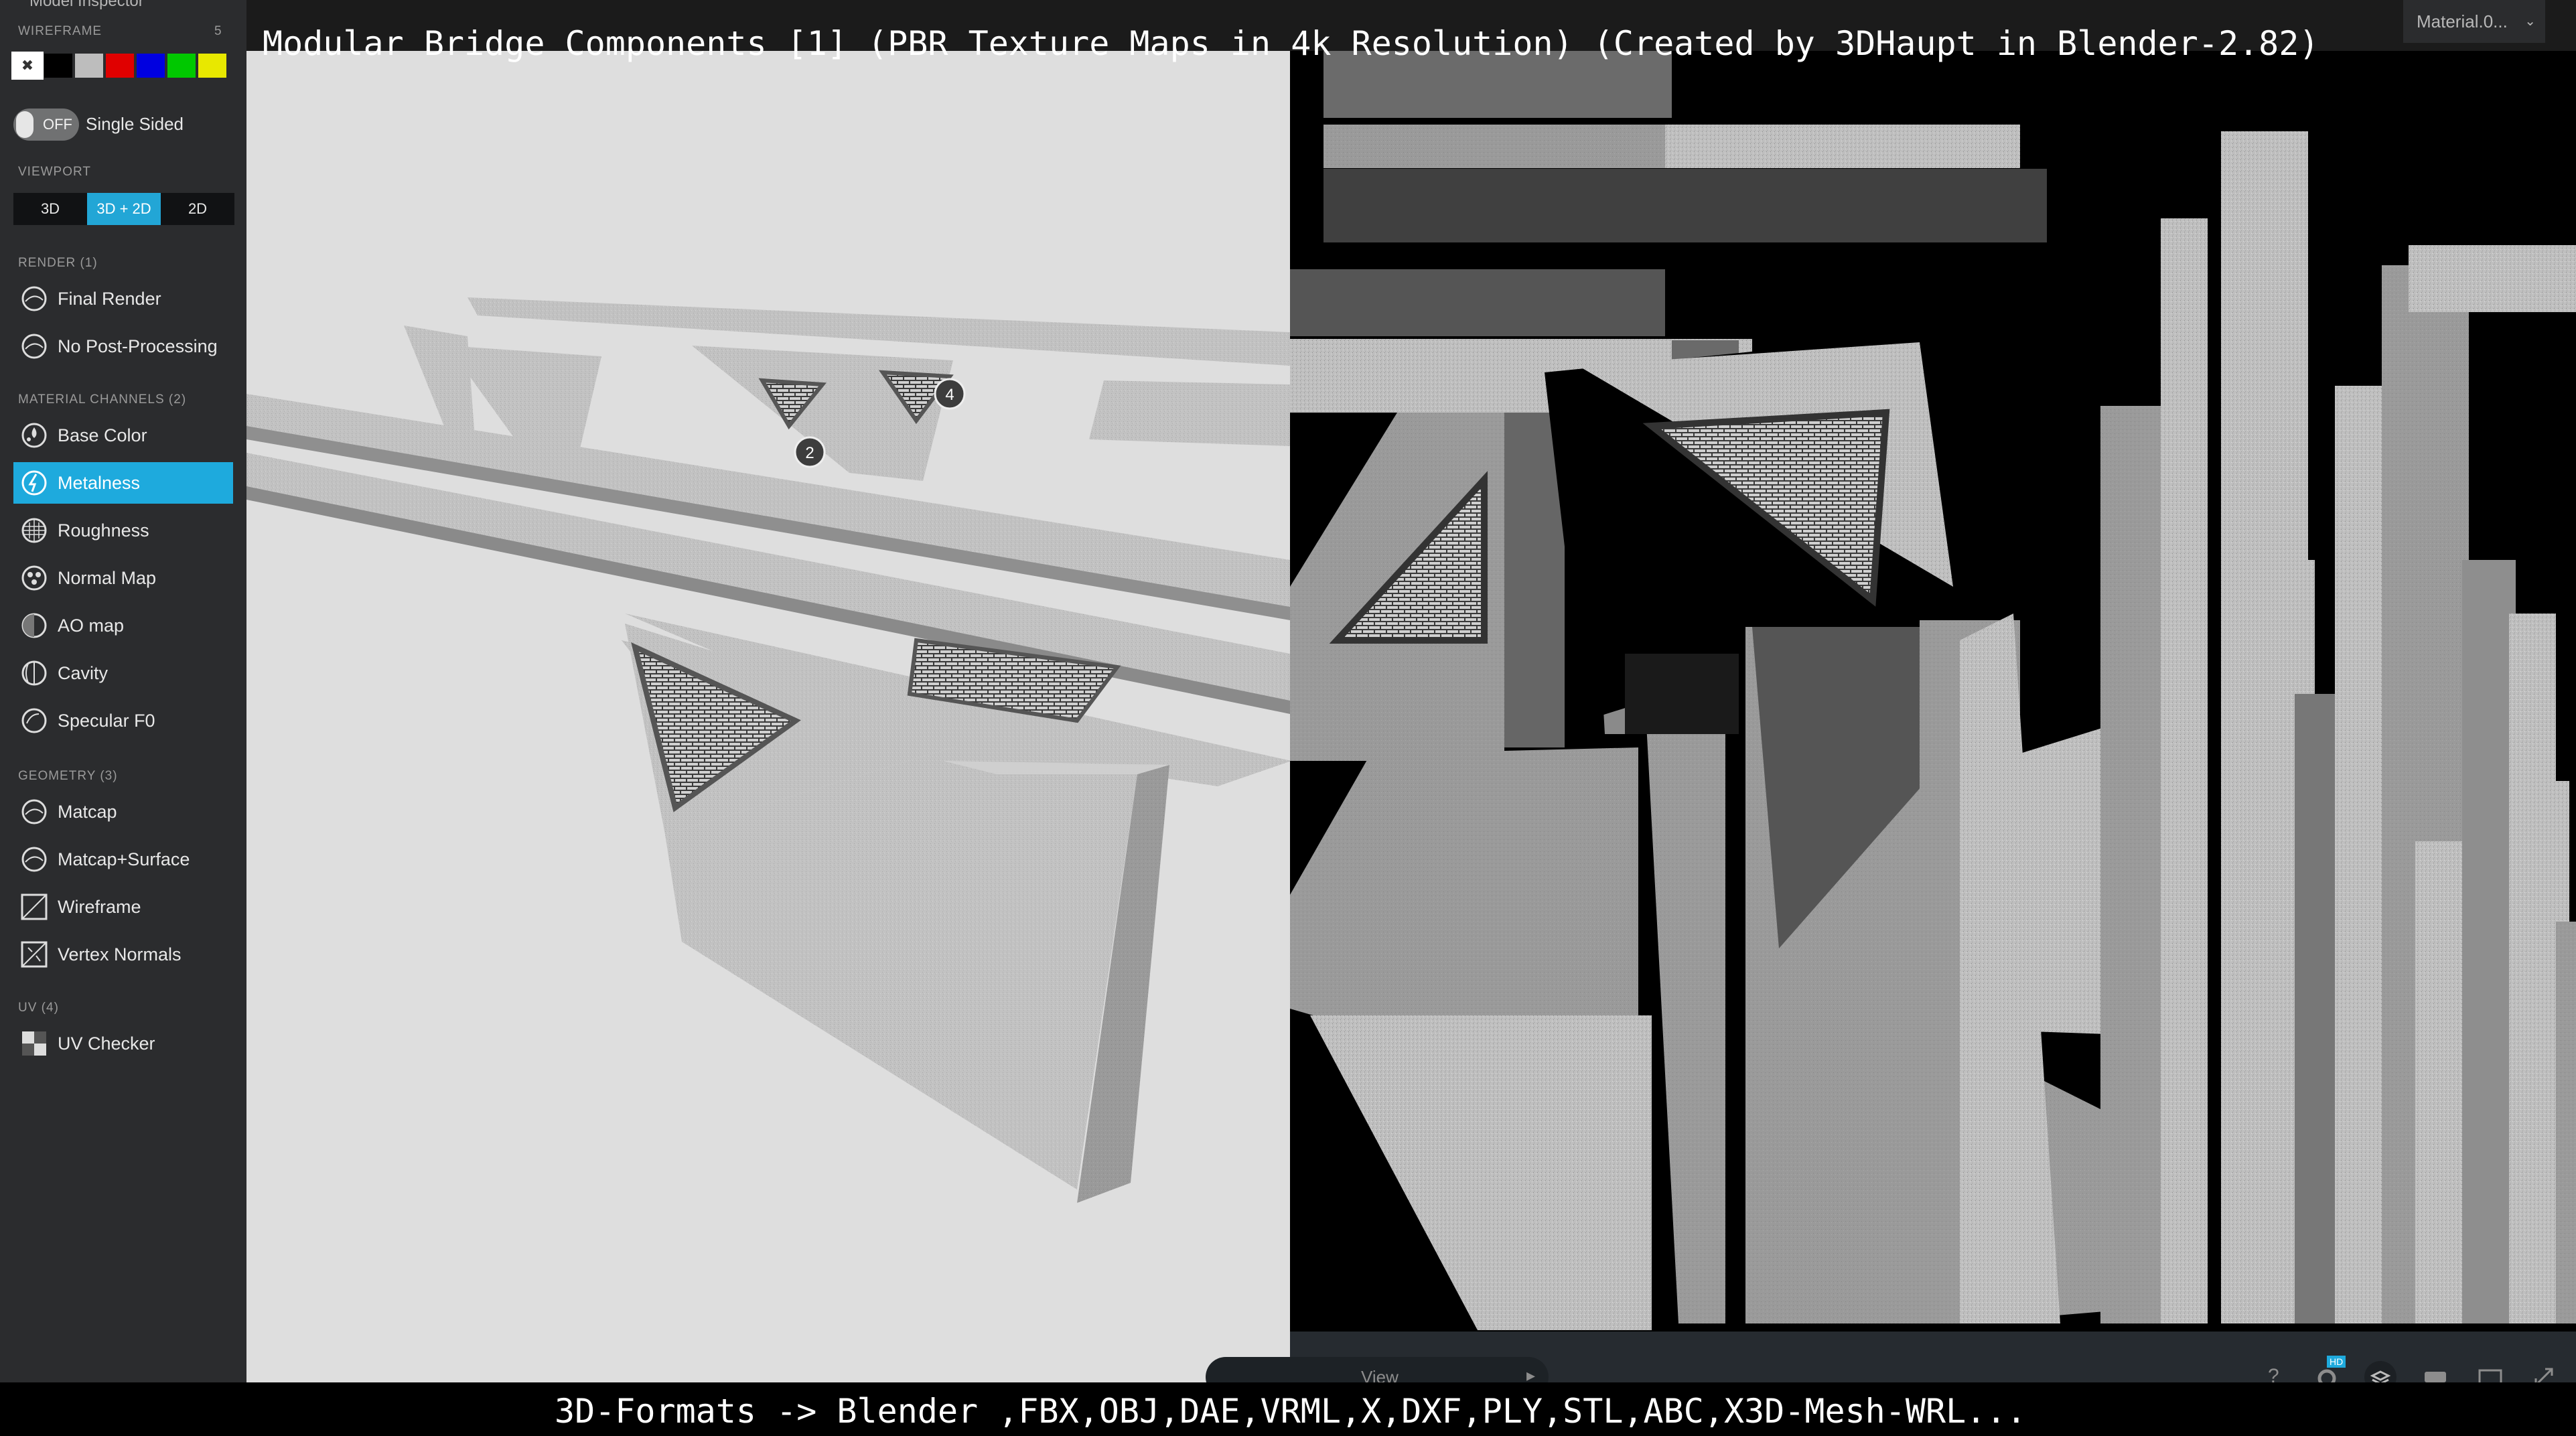  What do you see at coordinates (34, 626) in the screenshot?
I see `ao-sphere-icon` at bounding box center [34, 626].